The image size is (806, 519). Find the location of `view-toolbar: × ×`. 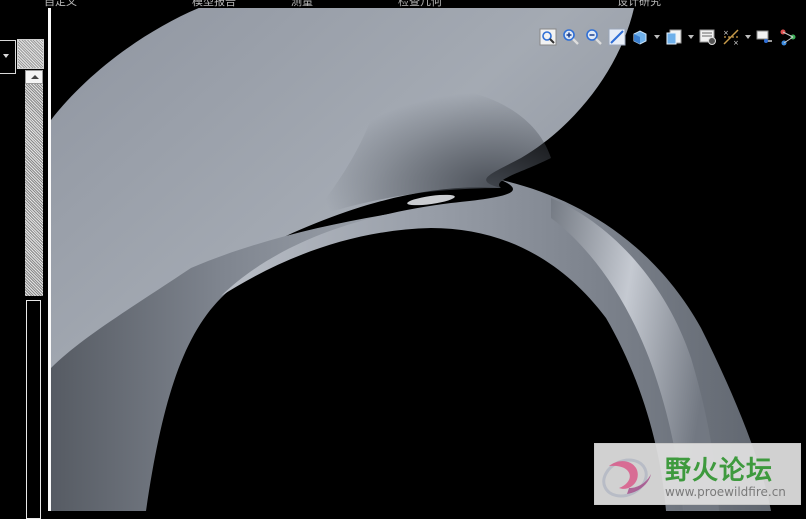

view-toolbar: × × is located at coordinates (668, 37).